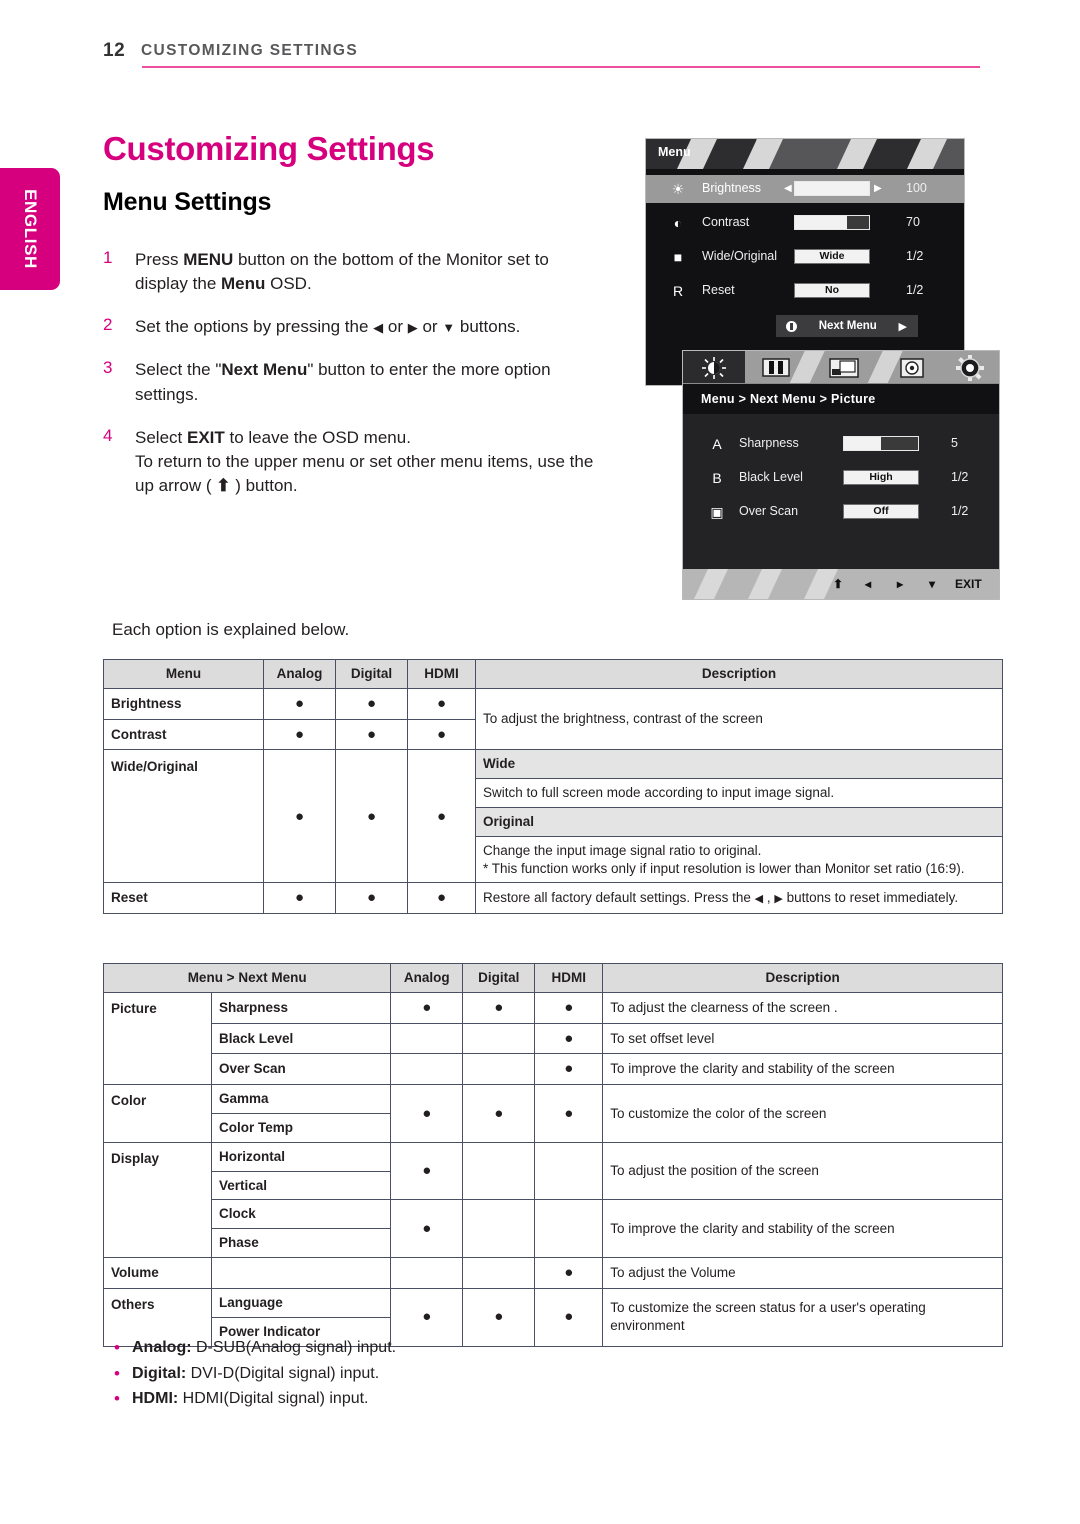 This screenshot has height=1524, width=1080. I want to click on black-level-icon: B, so click(717, 478).